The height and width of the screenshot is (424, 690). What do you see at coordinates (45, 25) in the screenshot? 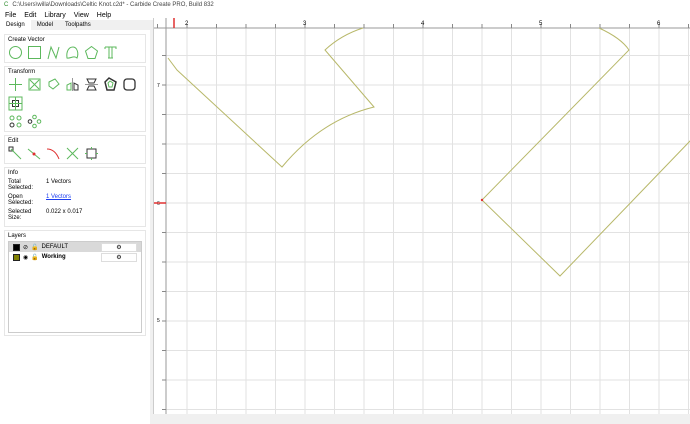
I see `tab-model: Model` at bounding box center [45, 25].